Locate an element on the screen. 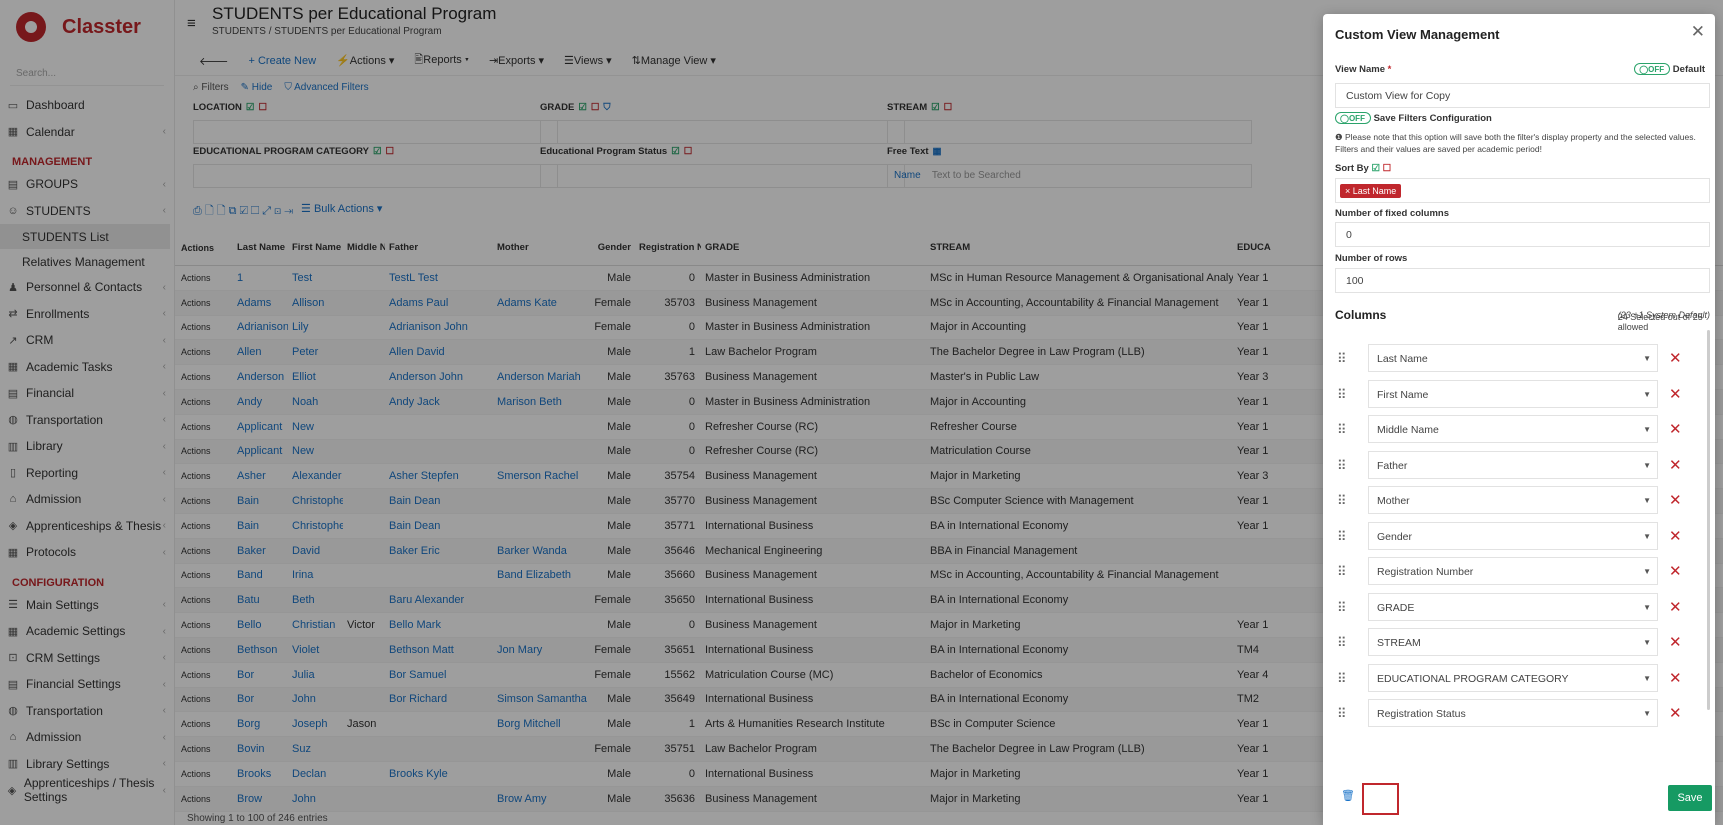  default-toggle: ◯OFF is located at coordinates (1652, 69).